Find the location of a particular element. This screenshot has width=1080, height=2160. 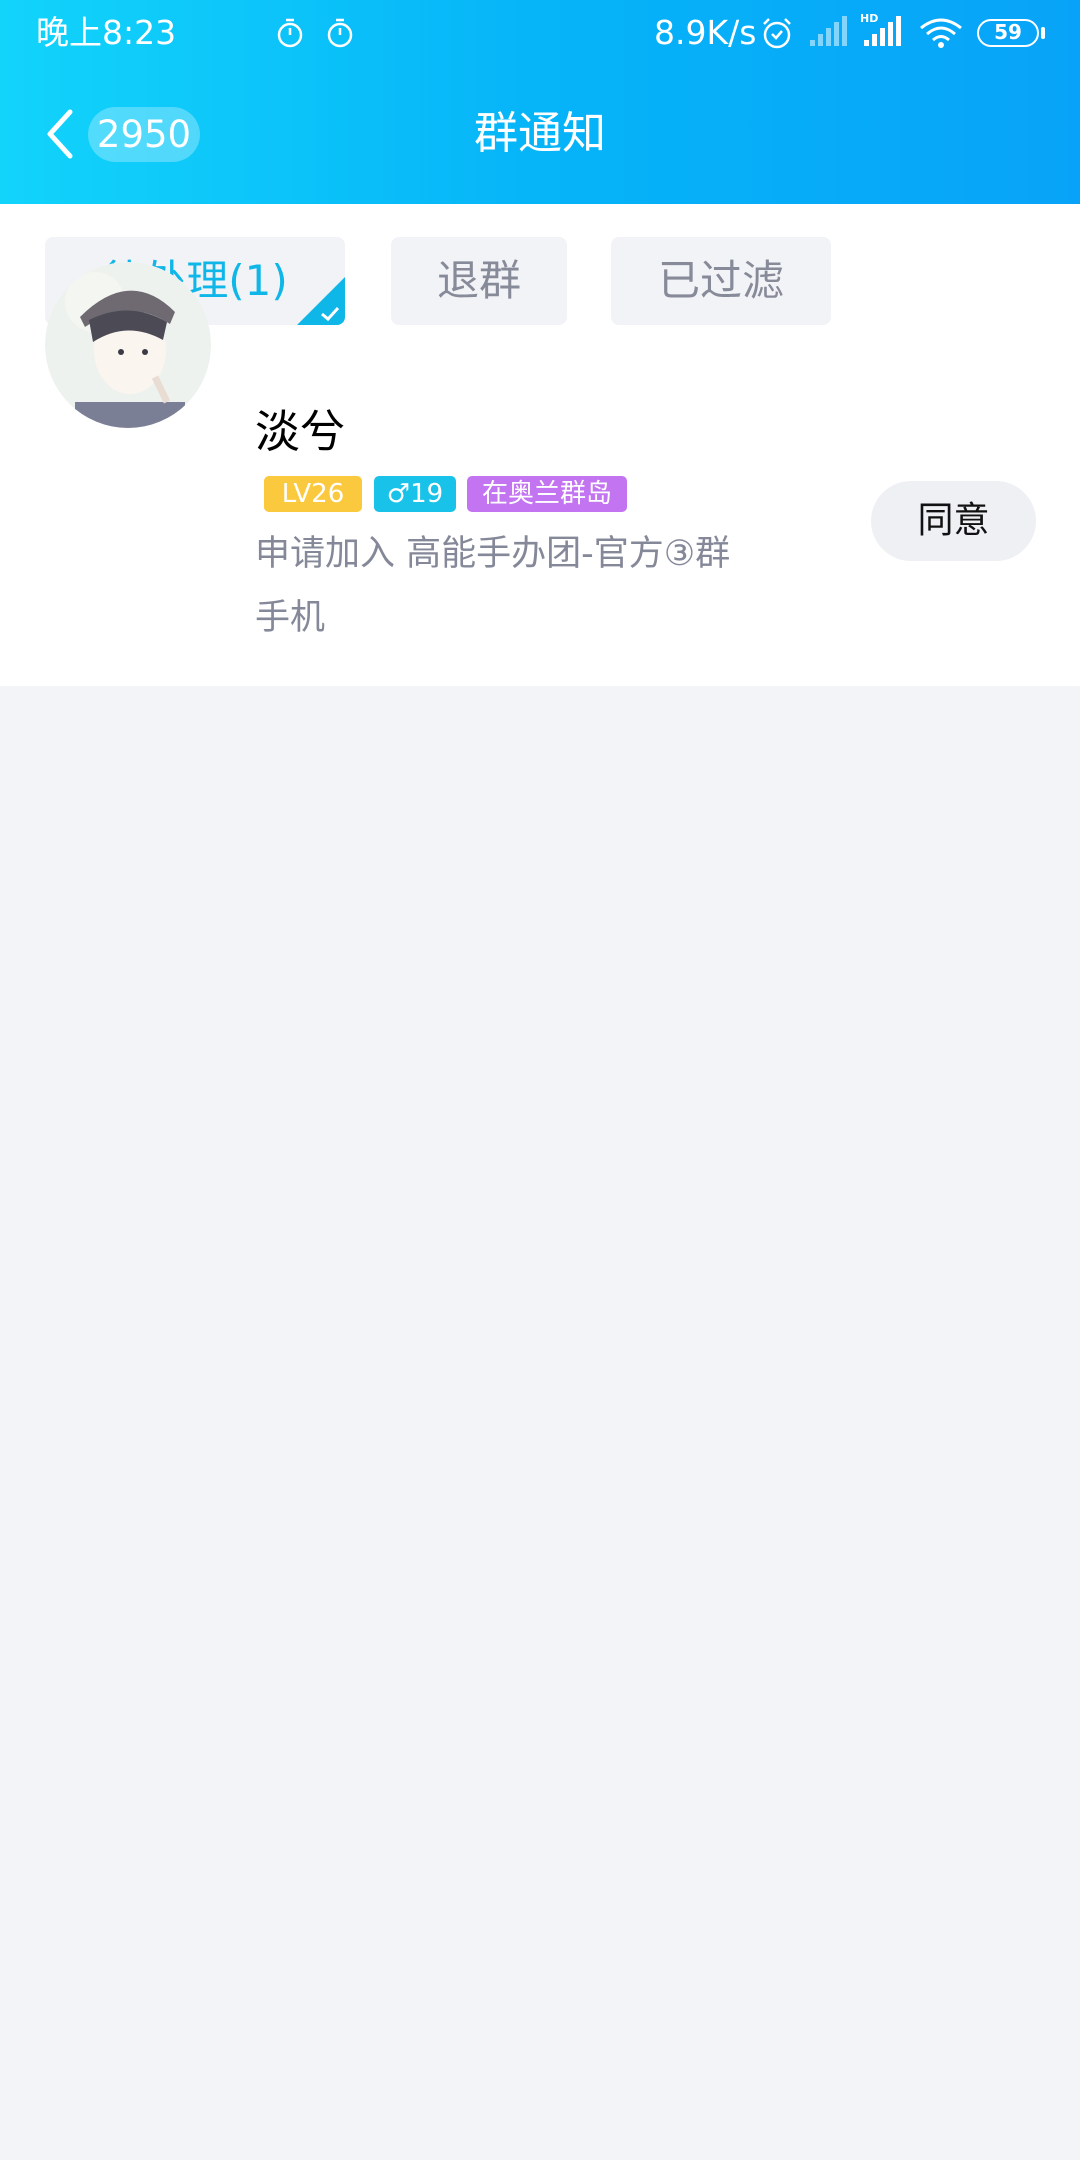

net-speed: 8.9K/s is located at coordinates (705, 32).